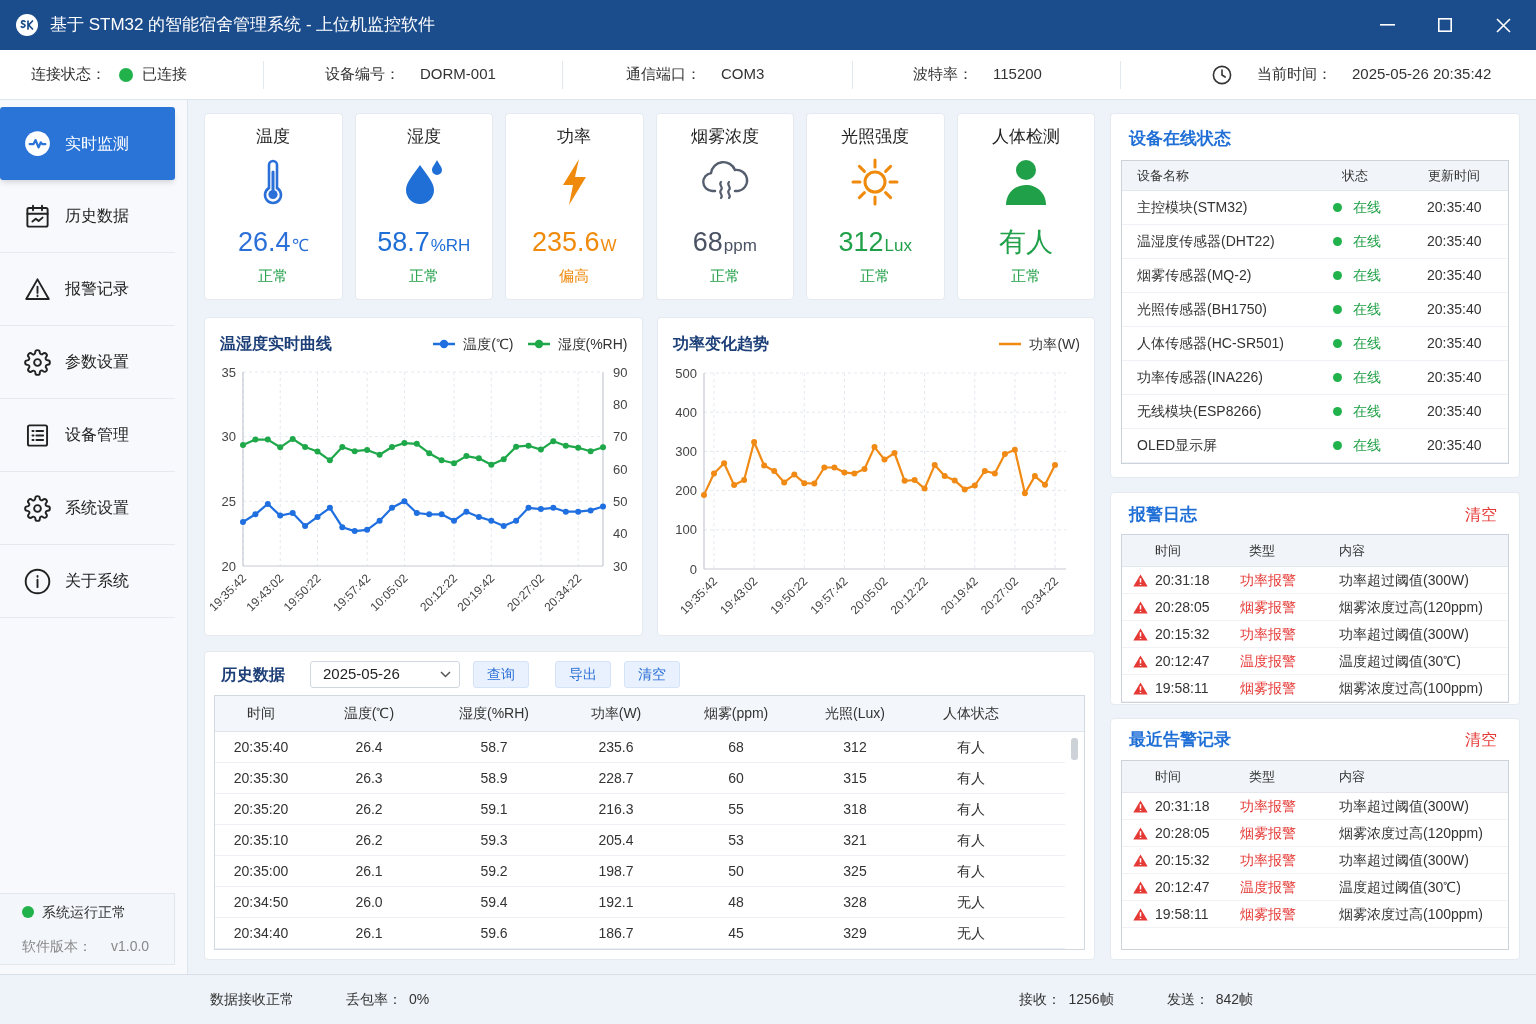 The height and width of the screenshot is (1024, 1536). What do you see at coordinates (243, 25) in the screenshot?
I see `window-title: 基于 STM32 的智能宿舍管理系统 - 上位机监控软件` at bounding box center [243, 25].